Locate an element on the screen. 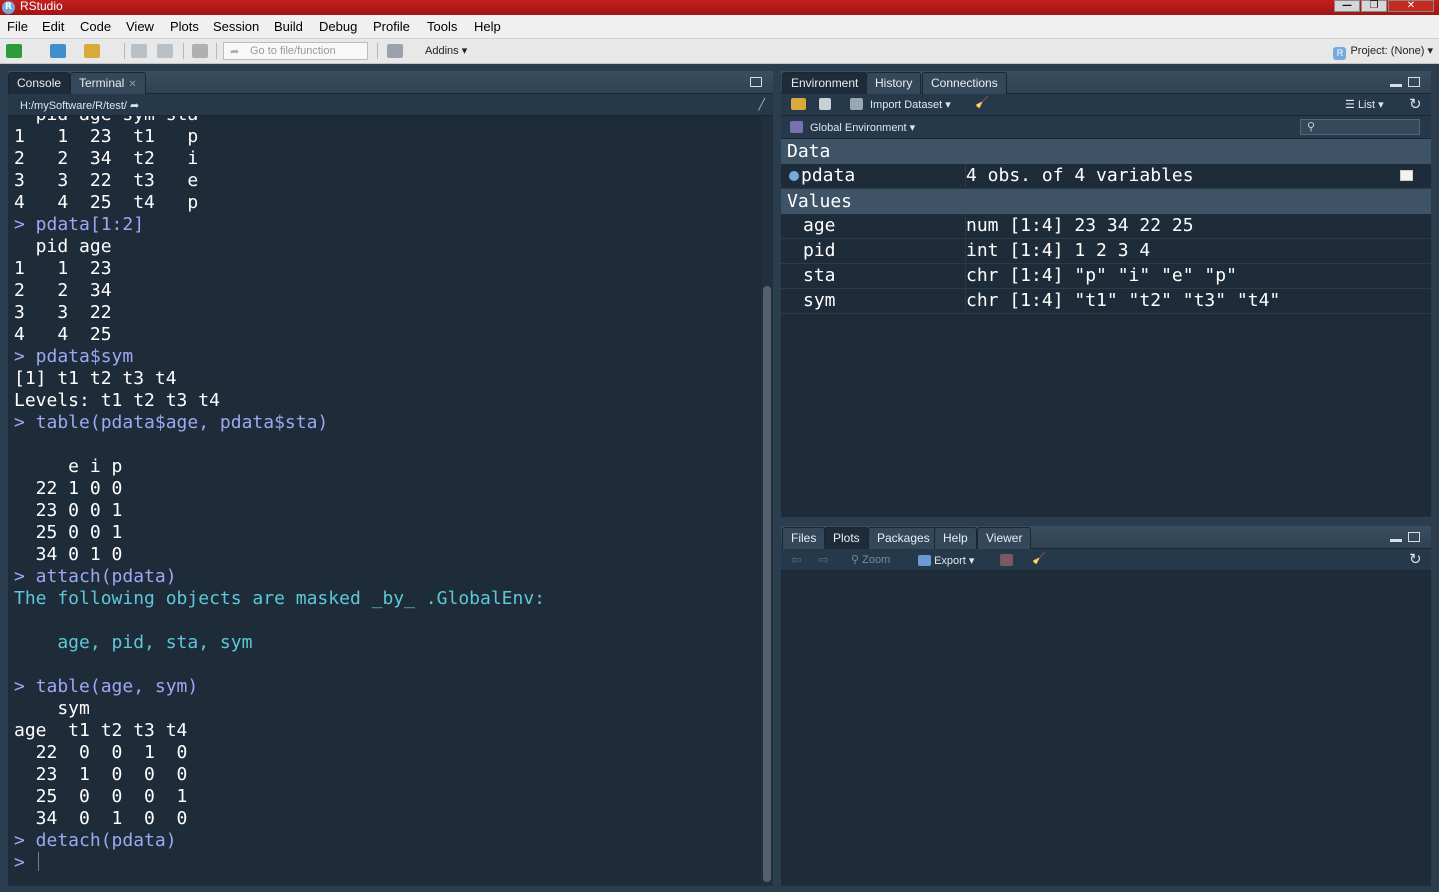 The image size is (1439, 892). close-icon: ✕ is located at coordinates (132, 84).